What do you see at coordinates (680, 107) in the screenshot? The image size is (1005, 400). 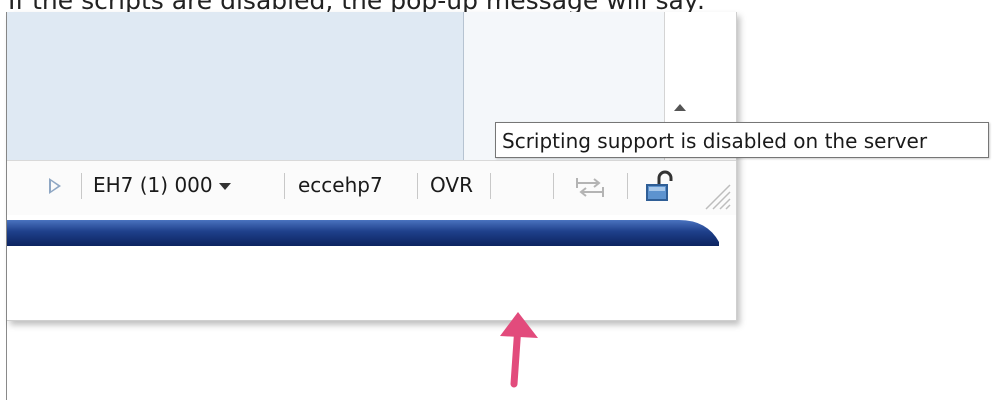 I see `scroll-up-arrow-icon` at bounding box center [680, 107].